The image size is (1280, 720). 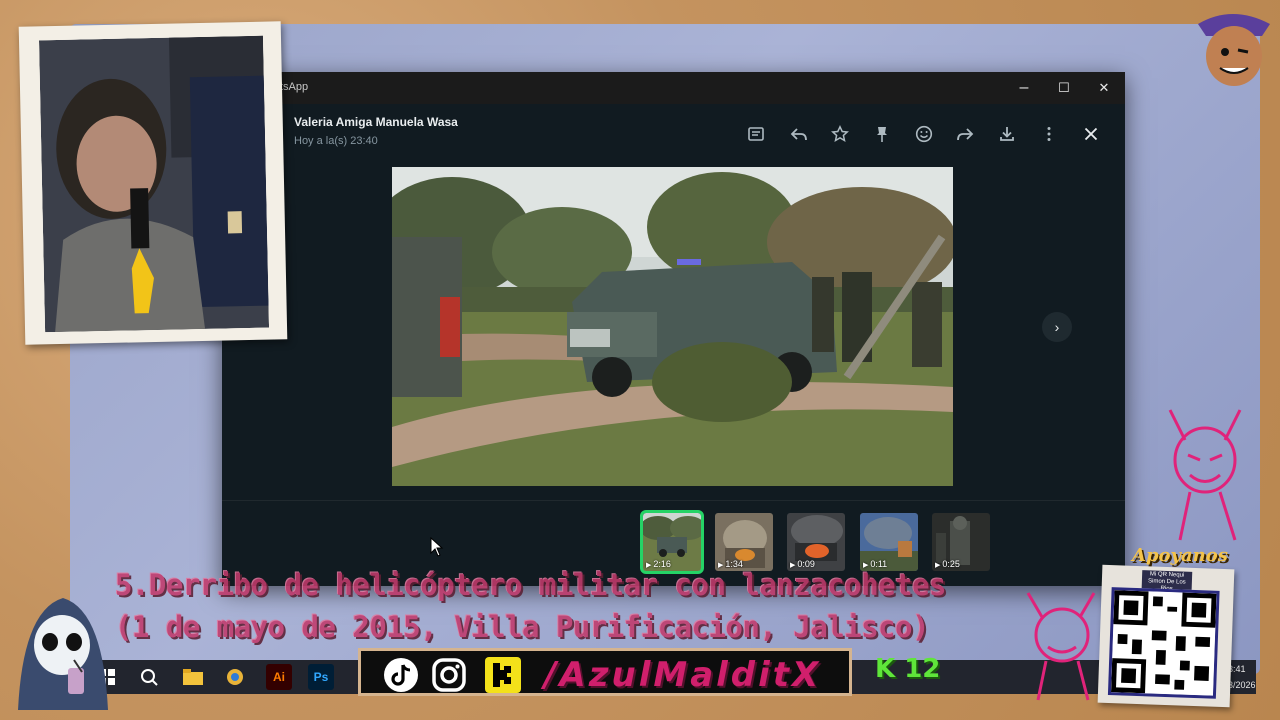 What do you see at coordinates (1061, 646) in the screenshot?
I see `devil-doodle-small-icon` at bounding box center [1061, 646].